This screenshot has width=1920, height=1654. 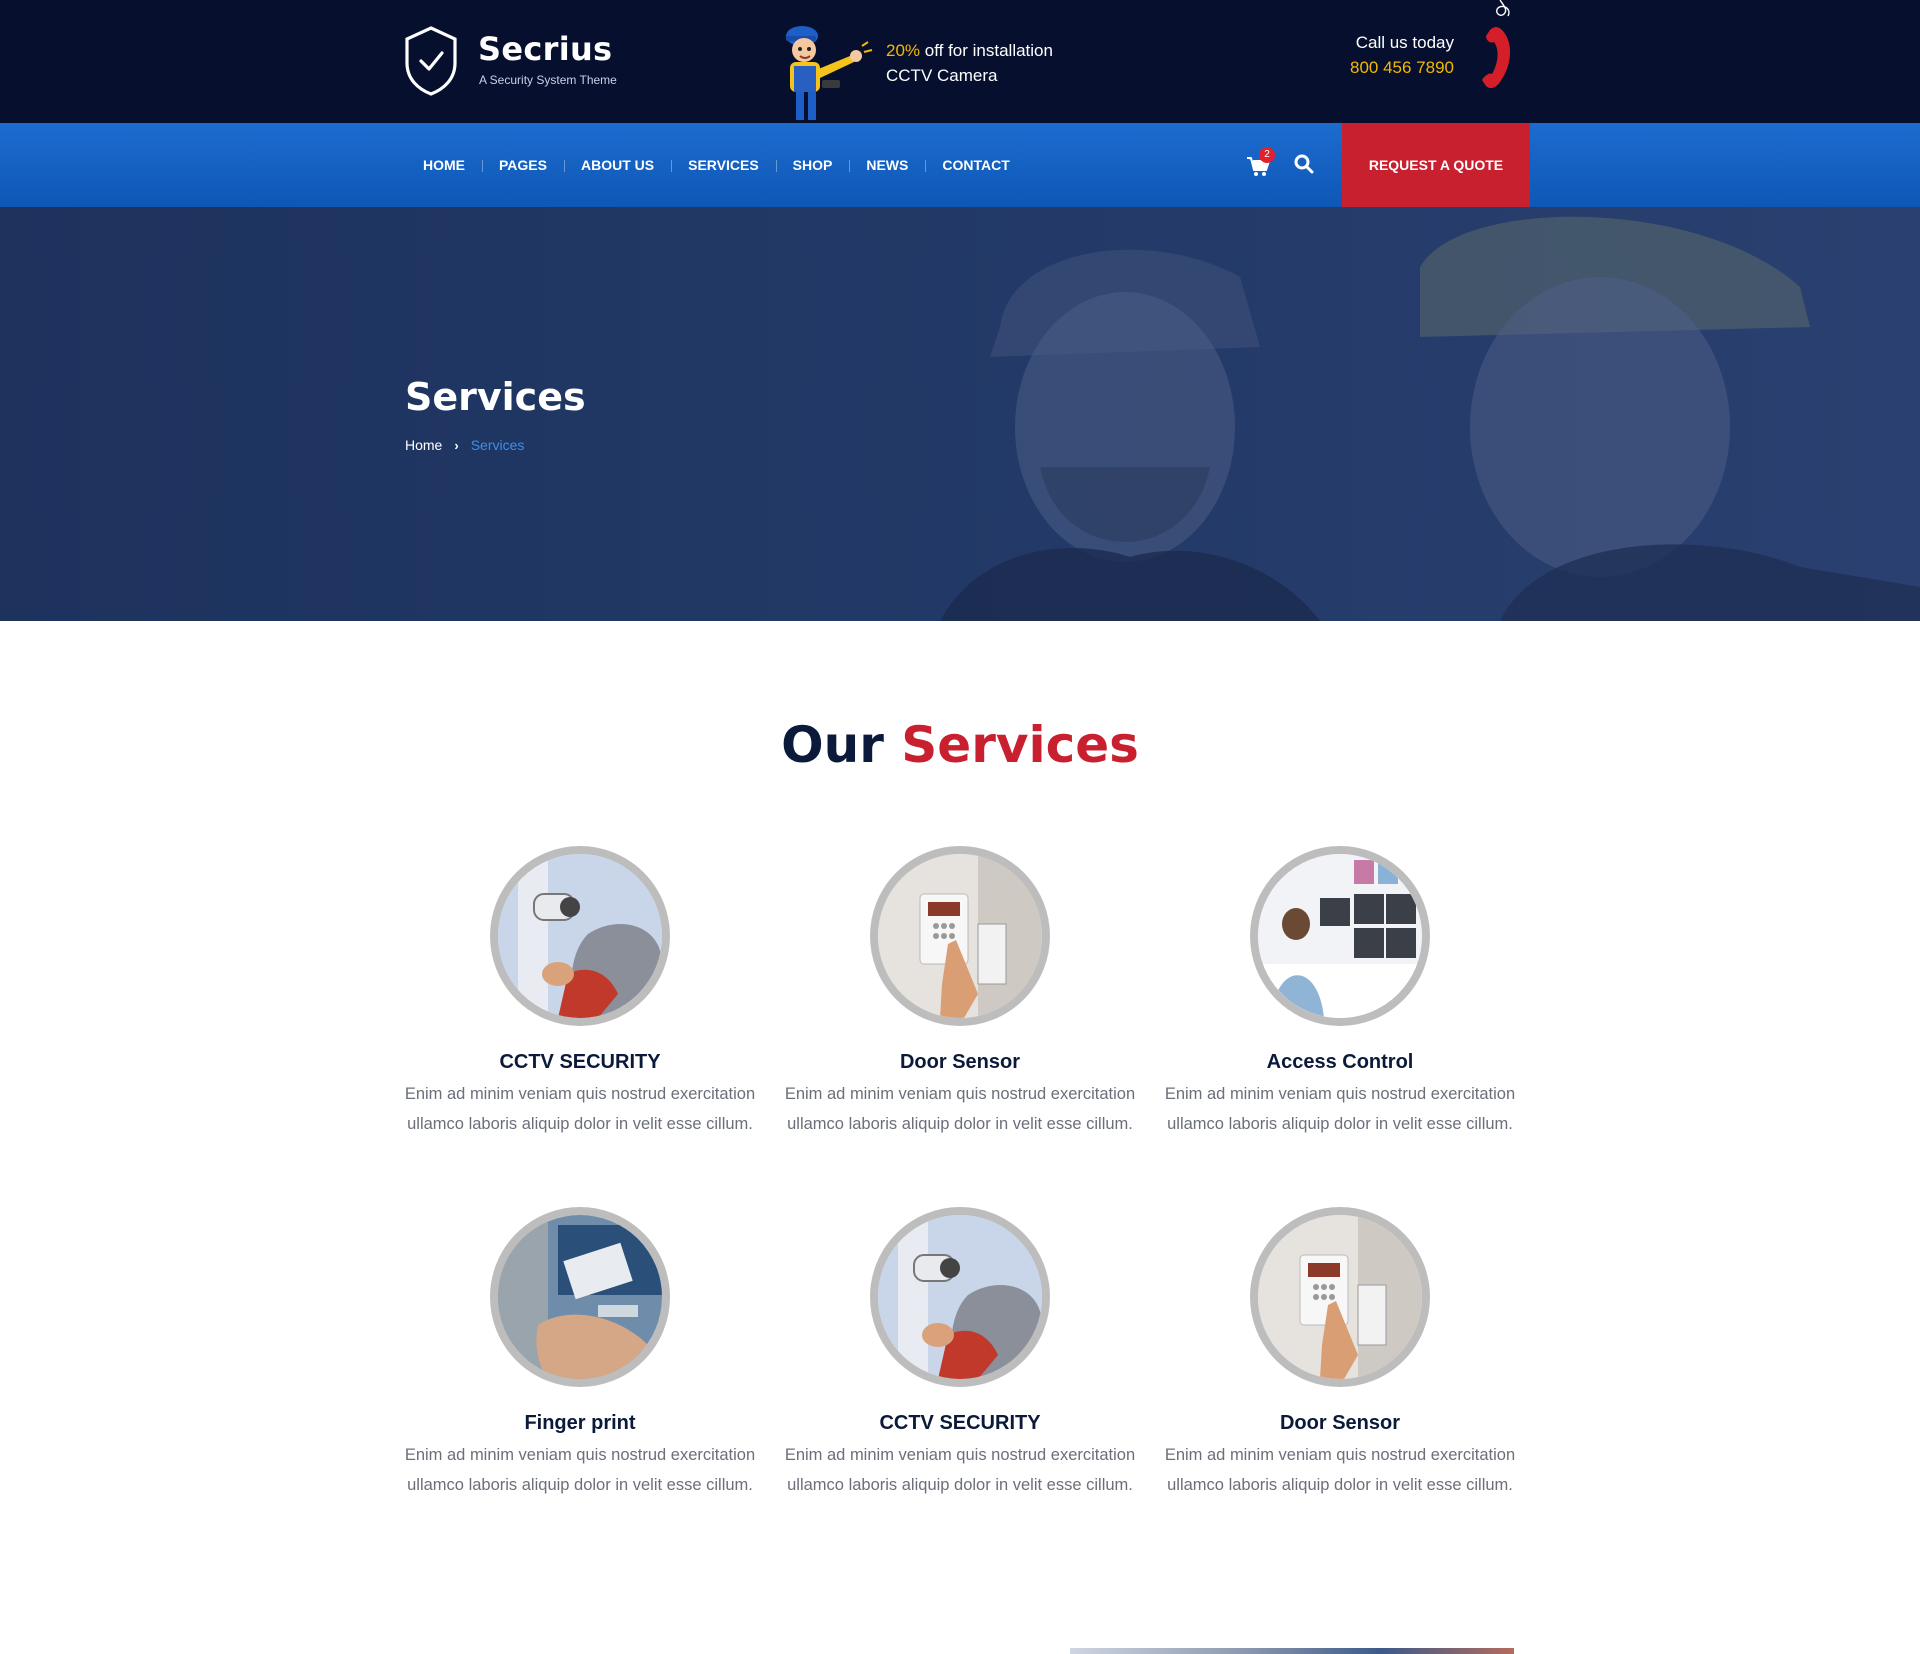 I want to click on nav-services: SERVICES, so click(x=723, y=165).